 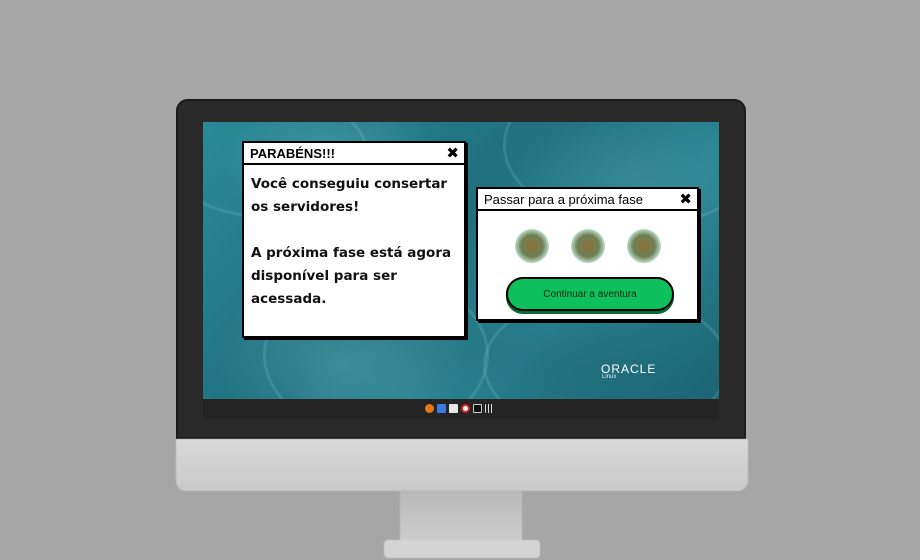 What do you see at coordinates (441, 408) in the screenshot?
I see `files-icon` at bounding box center [441, 408].